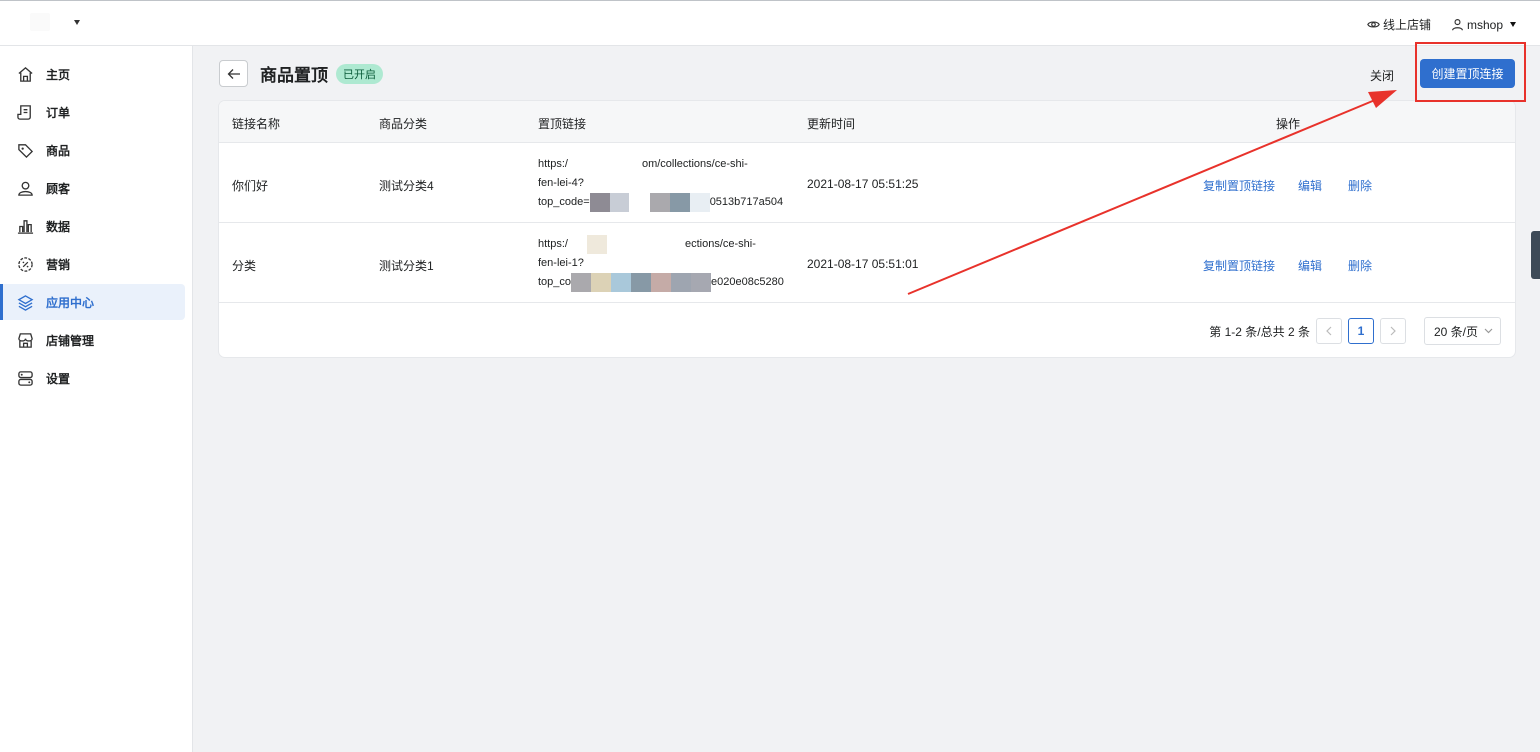  What do you see at coordinates (1457, 25) in the screenshot?
I see `user-icon` at bounding box center [1457, 25].